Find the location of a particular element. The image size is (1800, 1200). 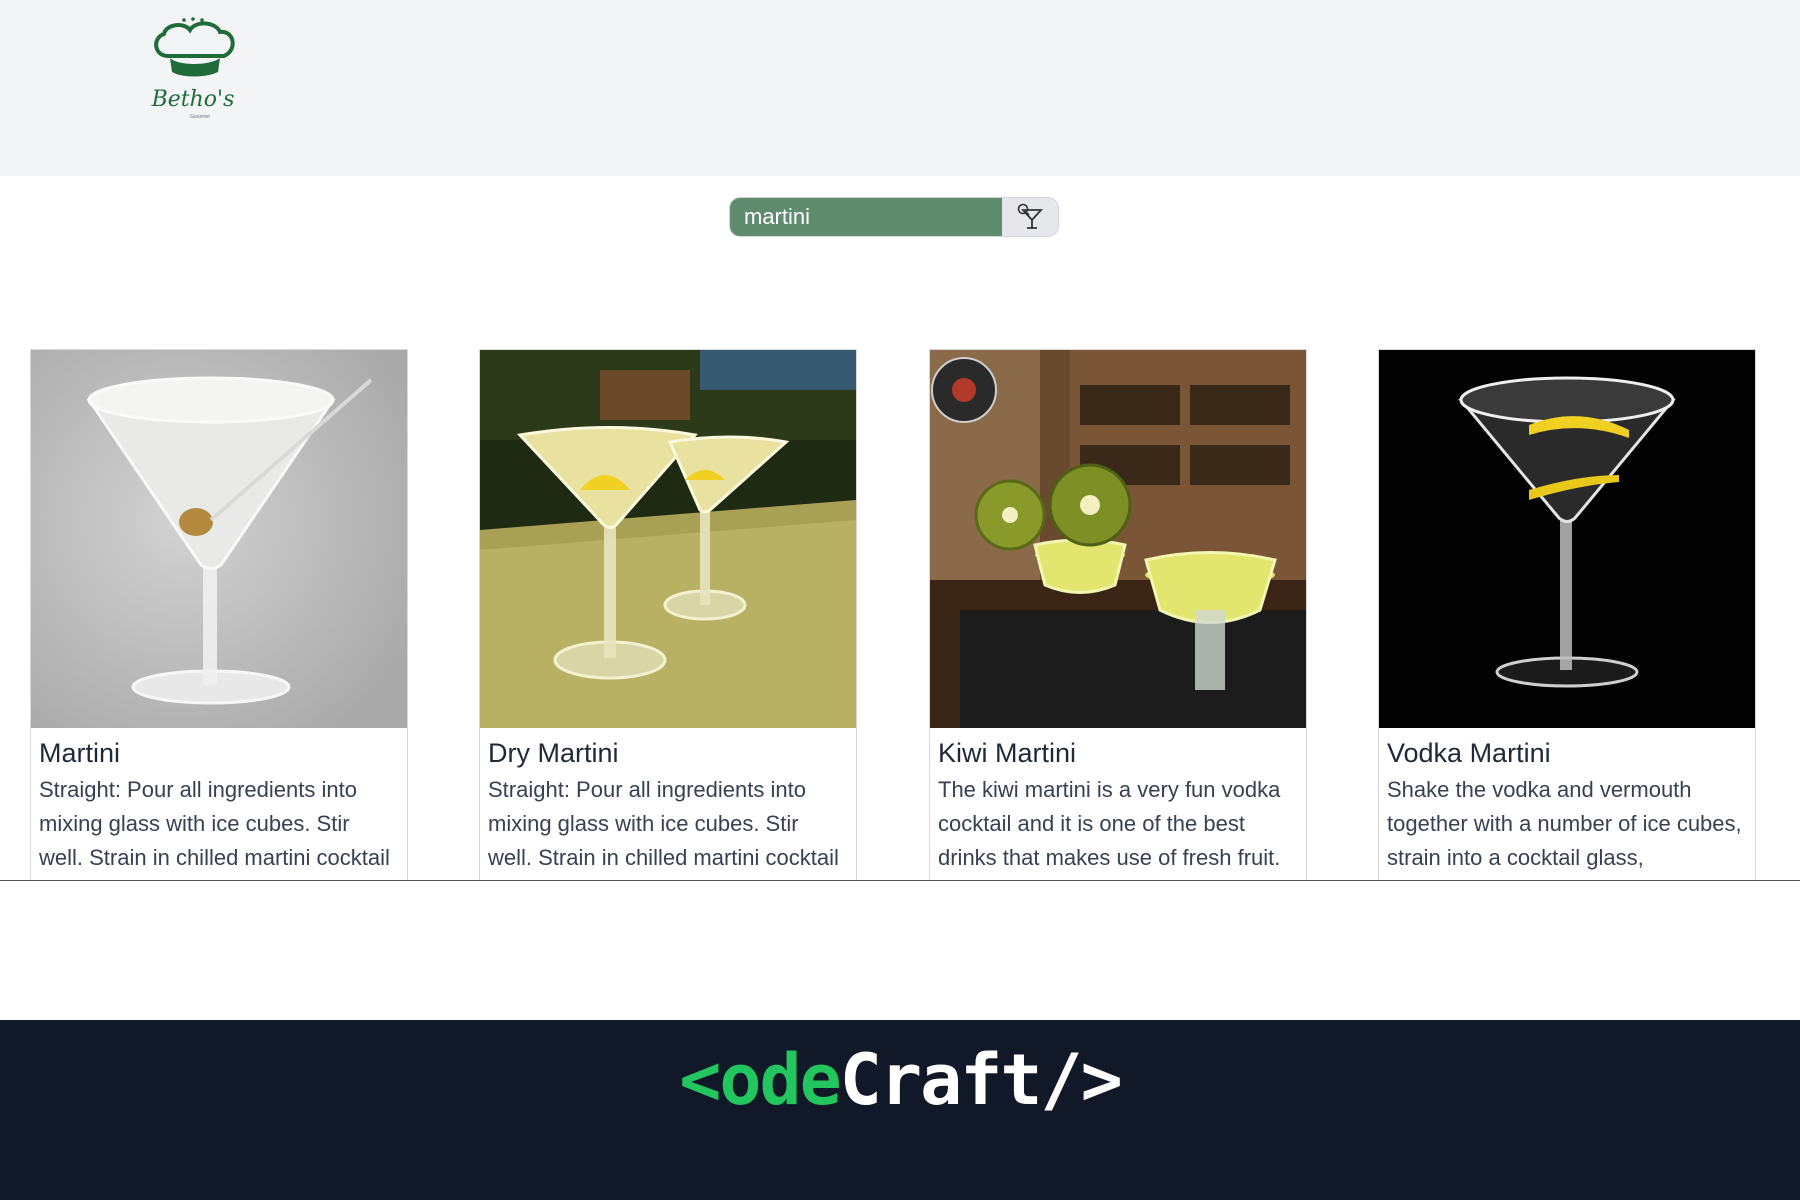

drink-title: Vodka Martini is located at coordinates (1469, 753).